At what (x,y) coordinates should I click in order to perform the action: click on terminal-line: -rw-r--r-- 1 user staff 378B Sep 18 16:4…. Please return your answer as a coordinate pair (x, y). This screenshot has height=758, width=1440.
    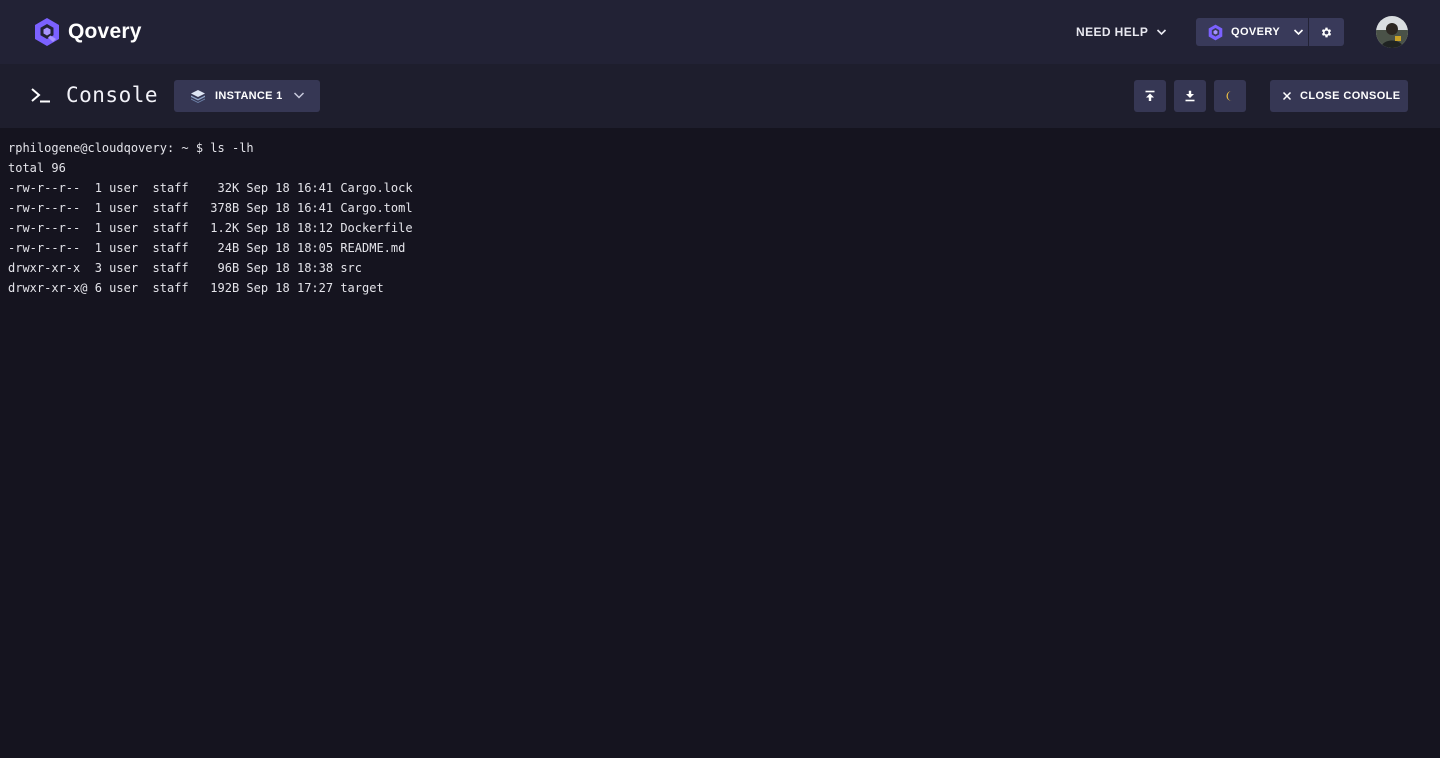
    Looking at the image, I should click on (210, 208).